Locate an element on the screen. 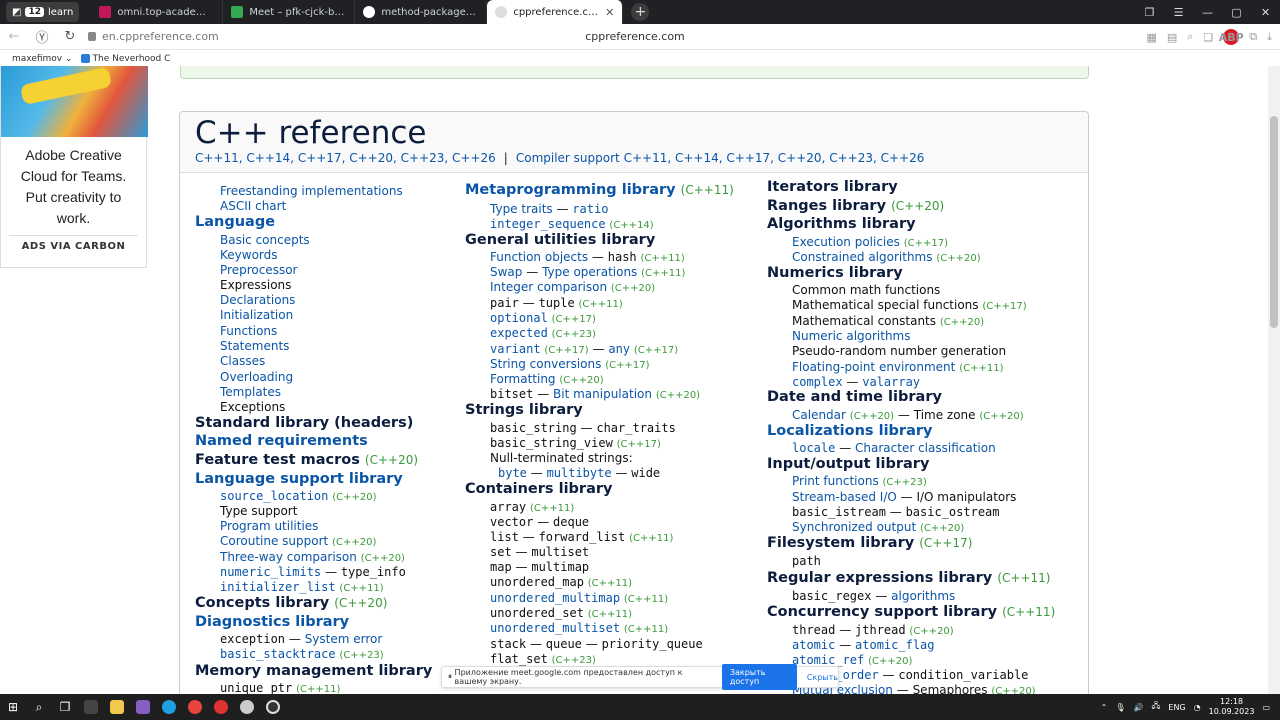 The height and width of the screenshot is (720, 1280). link-multiset: multiset is located at coordinates (560, 552).